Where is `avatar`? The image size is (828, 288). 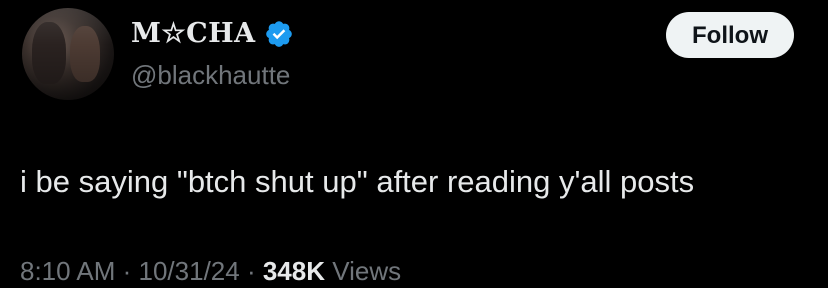
avatar is located at coordinates (68, 54).